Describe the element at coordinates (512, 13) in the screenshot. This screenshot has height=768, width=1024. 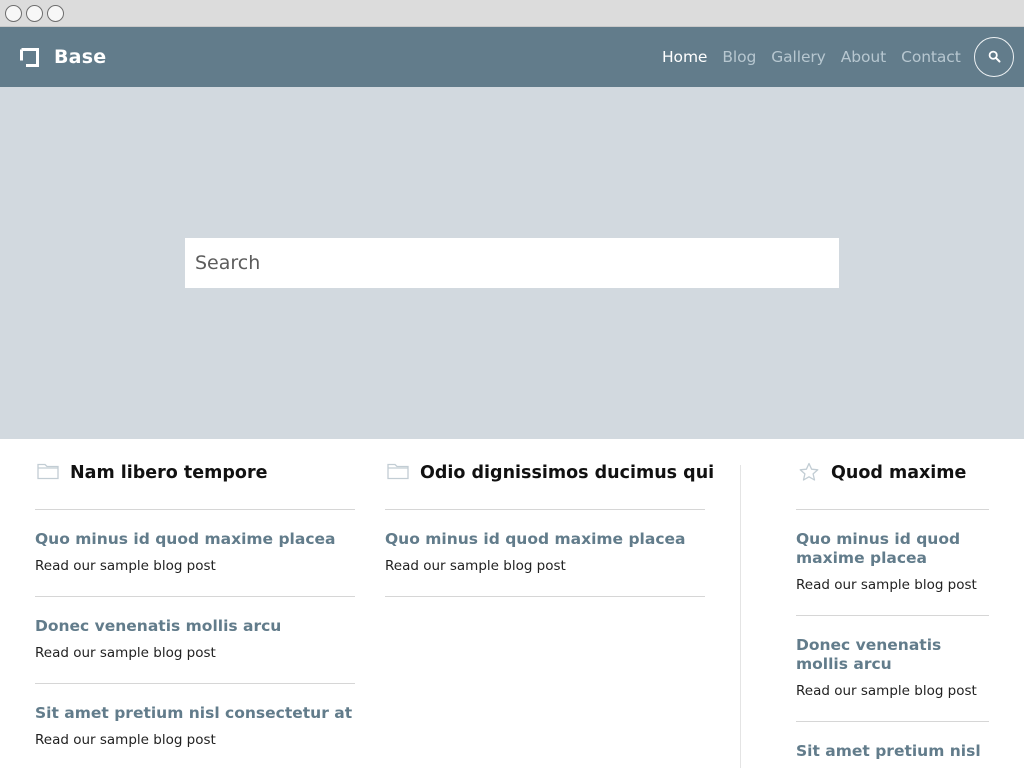
I see `window-titlebar` at that location.